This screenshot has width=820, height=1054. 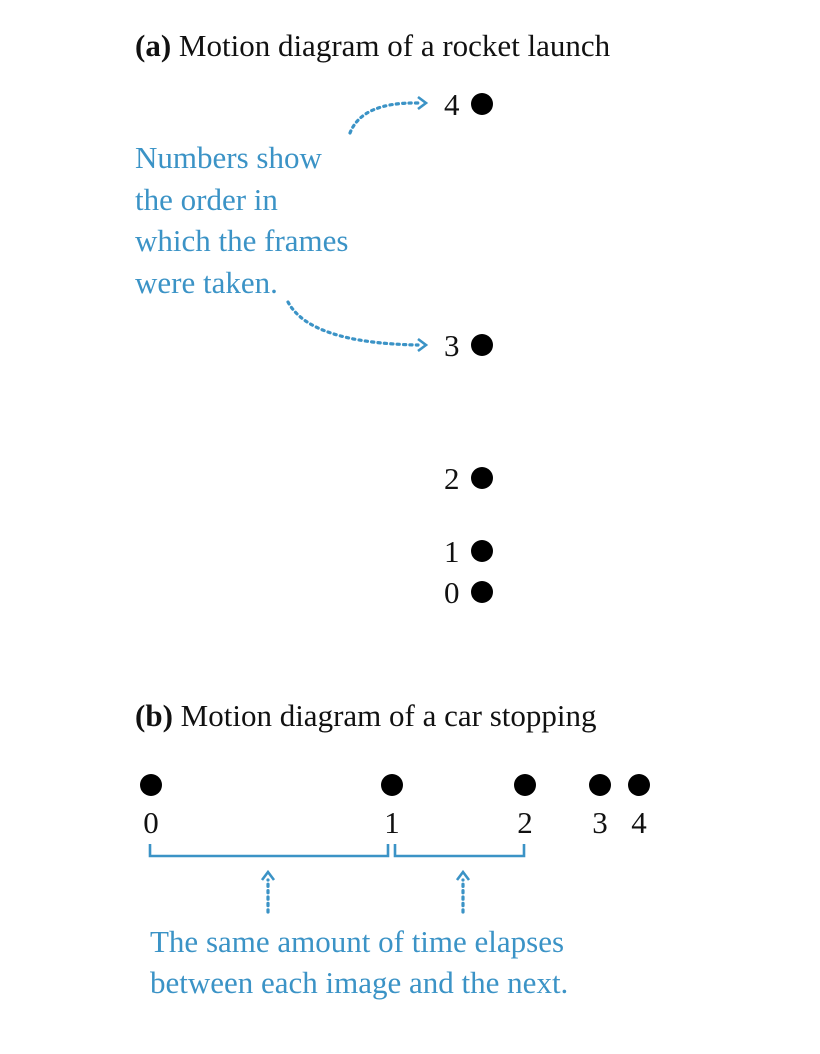 I want to click on rocket-frame-3-label: 3, so click(x=452, y=345).